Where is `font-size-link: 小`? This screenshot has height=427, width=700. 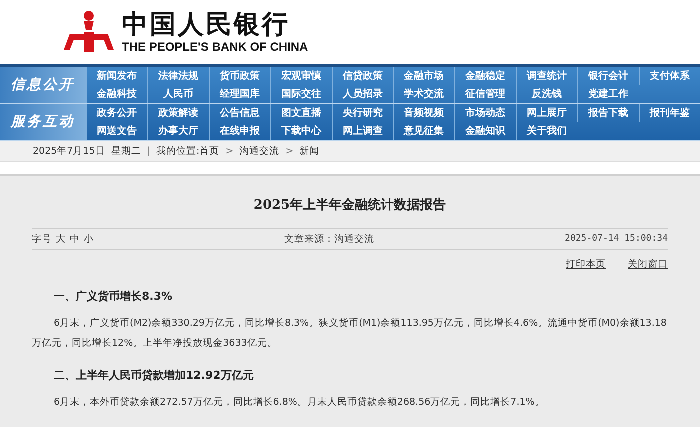 font-size-link: 小 is located at coordinates (89, 239).